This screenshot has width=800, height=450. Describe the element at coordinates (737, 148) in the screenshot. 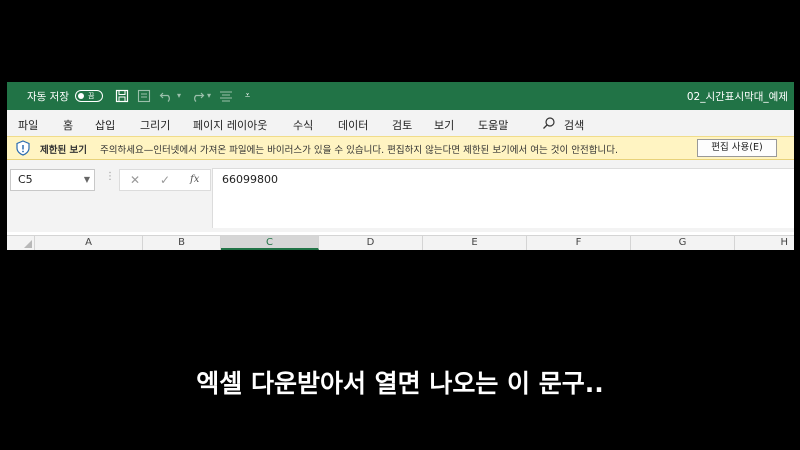

I see `enable-editing-button: 편집 사용(E)` at that location.